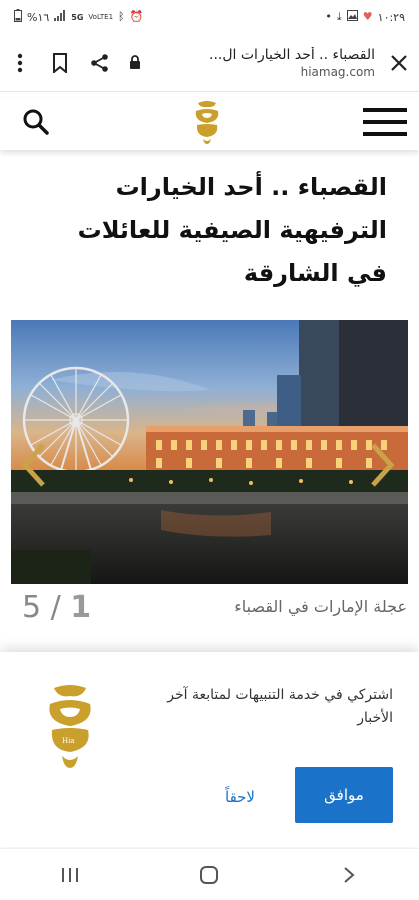  I want to click on gallery-counter: 5 / 1, so click(56, 607).